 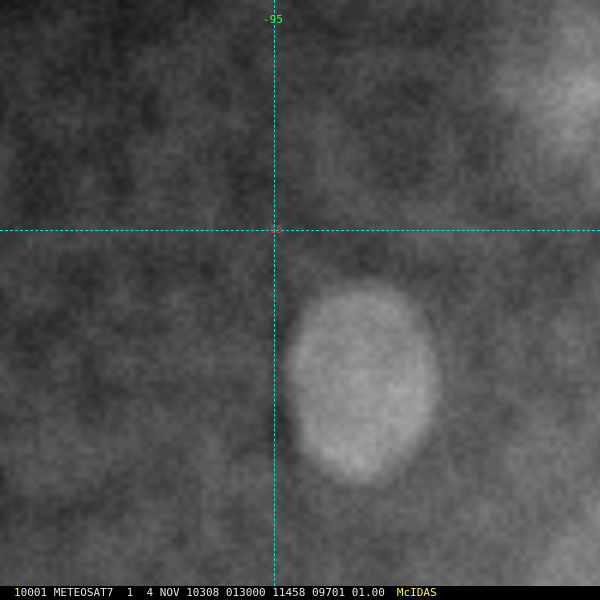 I want to click on latitude-label: -15, so click(x=273, y=229).